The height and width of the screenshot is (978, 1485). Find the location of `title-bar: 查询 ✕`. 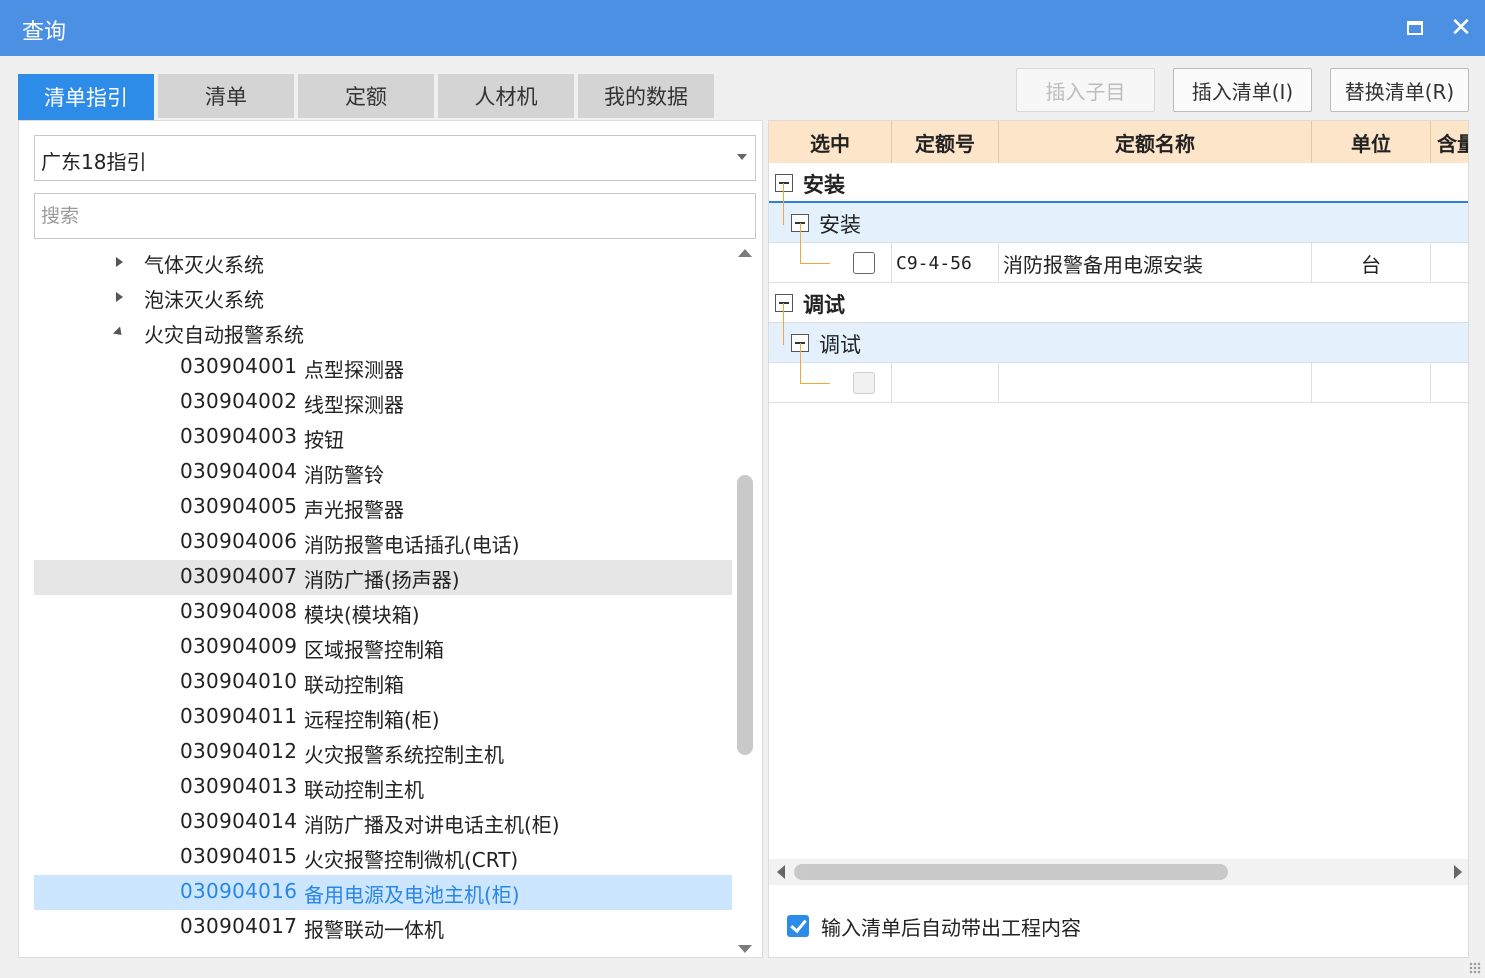

title-bar: 查询 ✕ is located at coordinates (742, 28).